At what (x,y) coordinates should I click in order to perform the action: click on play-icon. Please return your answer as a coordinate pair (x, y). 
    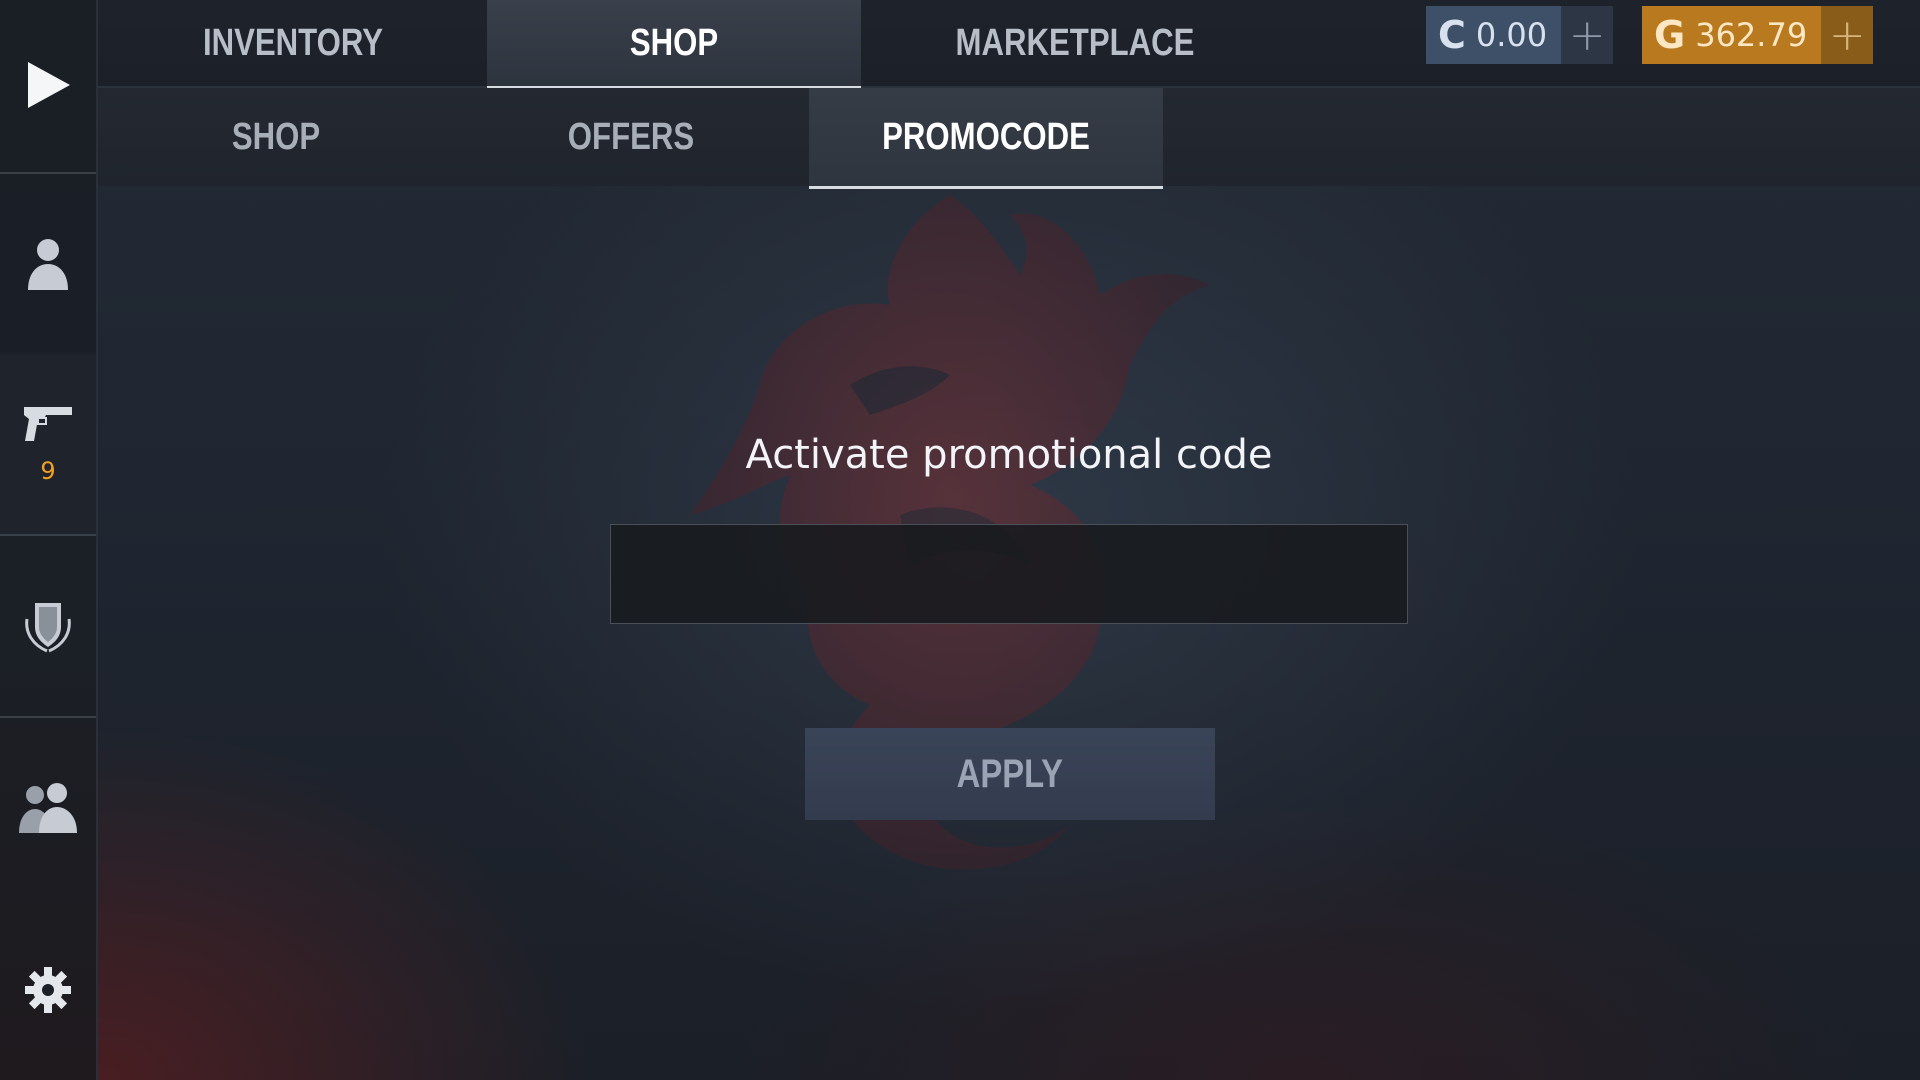
    Looking at the image, I should click on (49, 85).